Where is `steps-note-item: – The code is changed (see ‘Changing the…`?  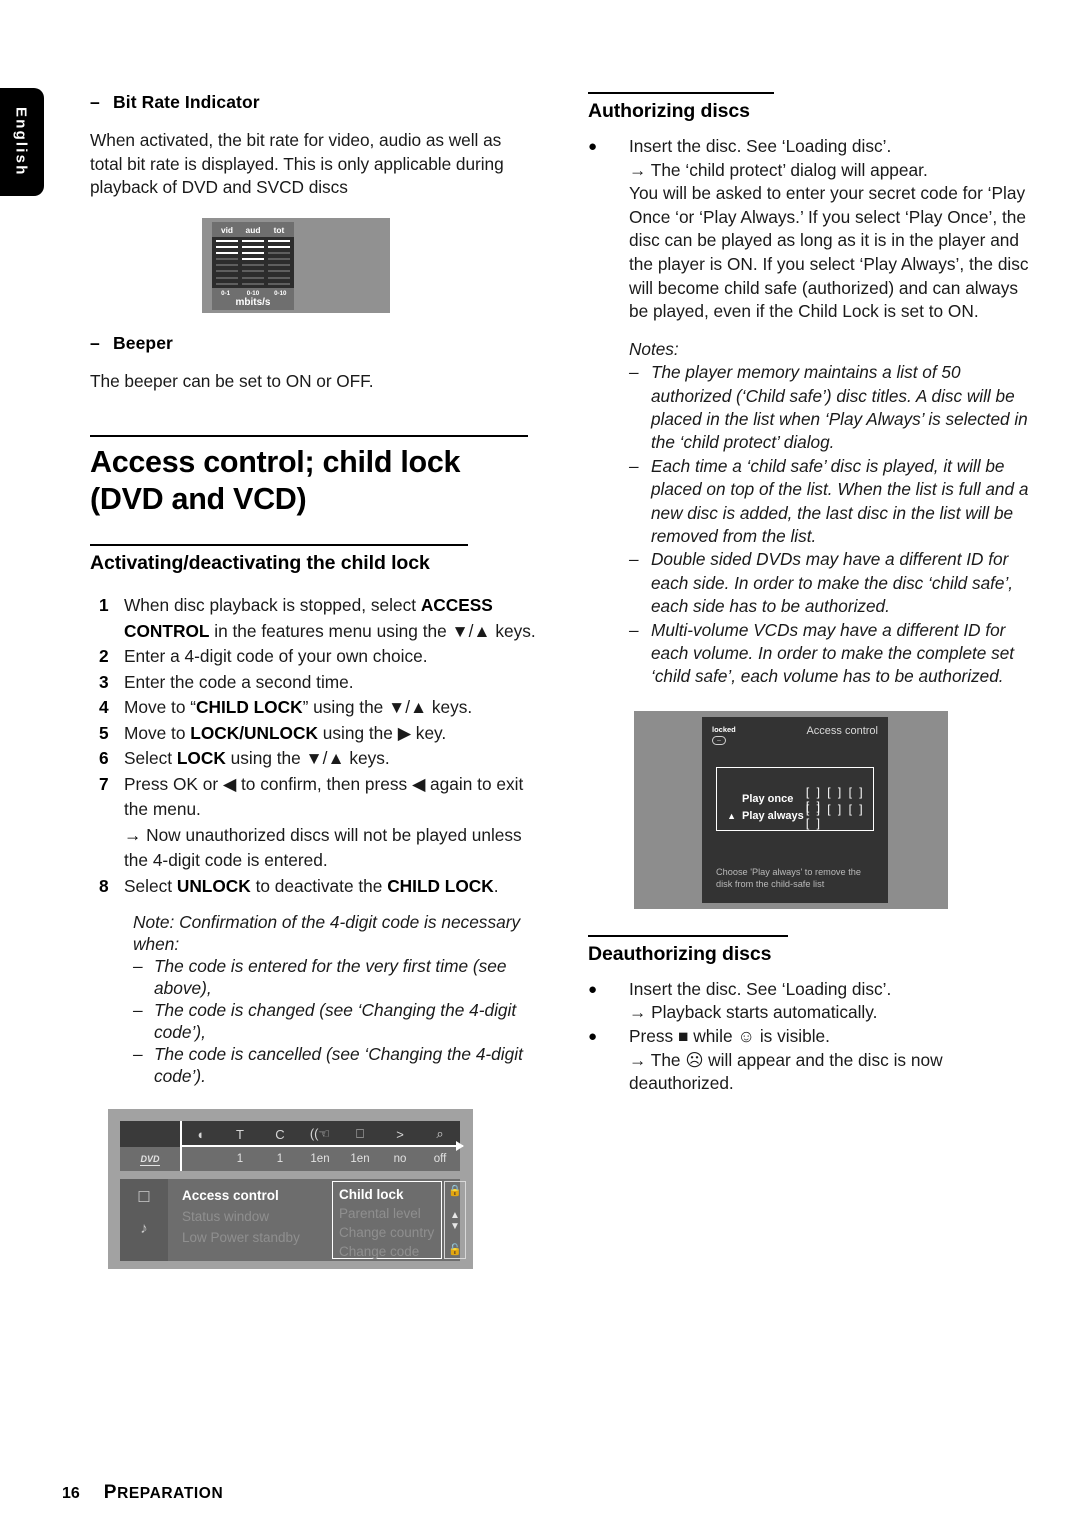
steps-note-item: – The code is changed (see ‘Changing the… is located at coordinates (335, 1021).